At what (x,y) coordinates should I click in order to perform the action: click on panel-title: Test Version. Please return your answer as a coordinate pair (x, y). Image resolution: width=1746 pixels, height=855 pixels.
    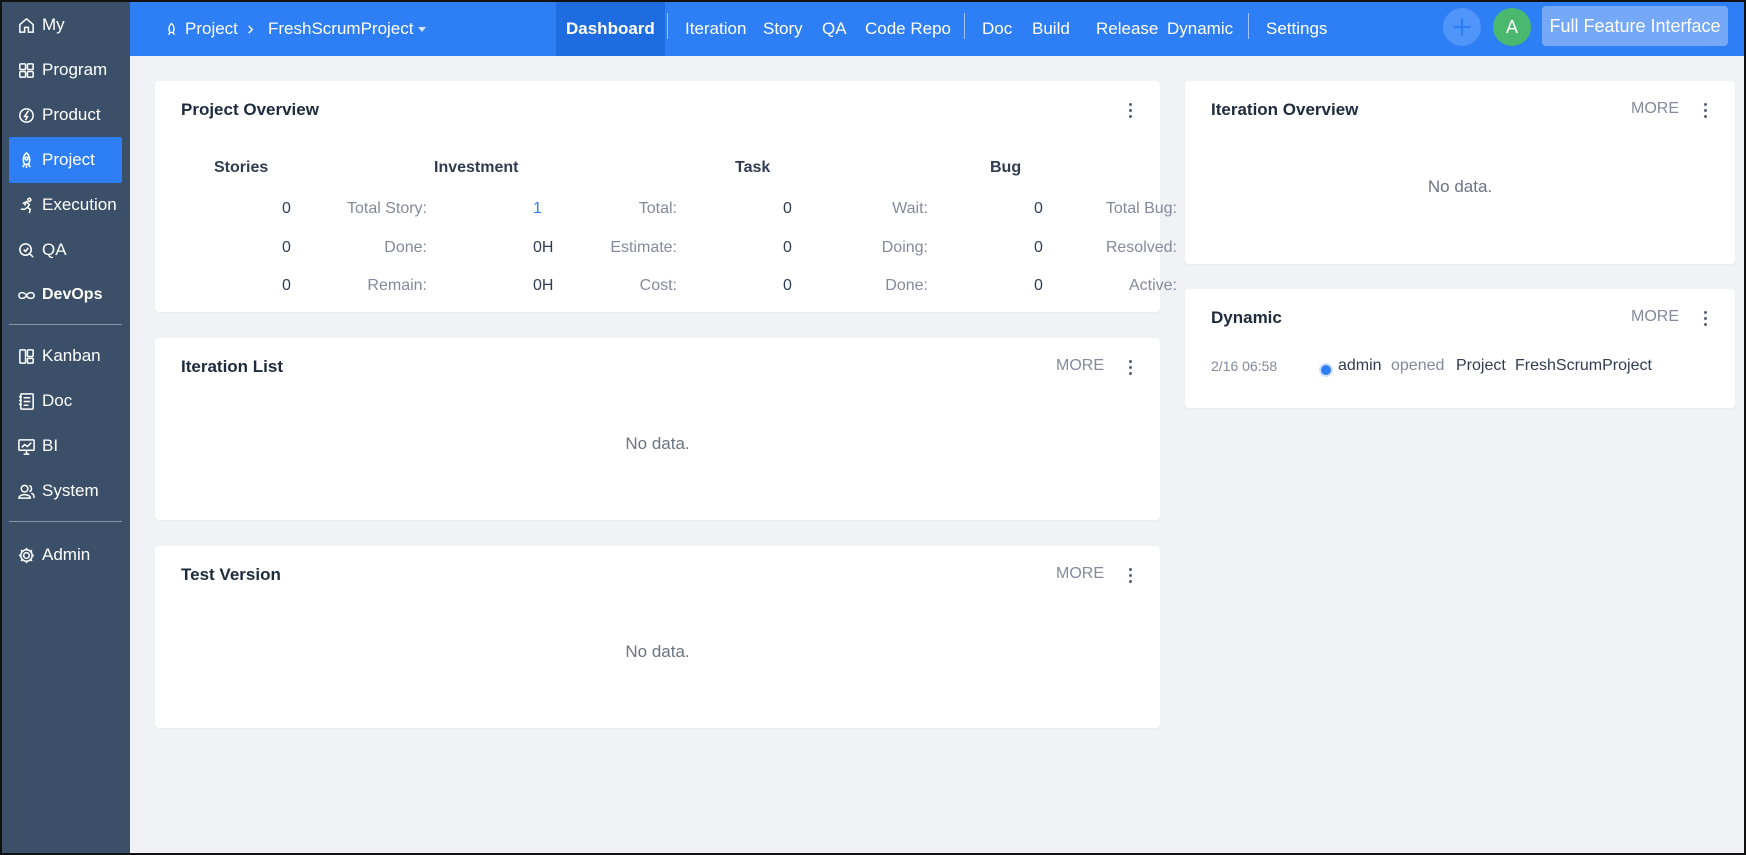
    Looking at the image, I should click on (231, 574).